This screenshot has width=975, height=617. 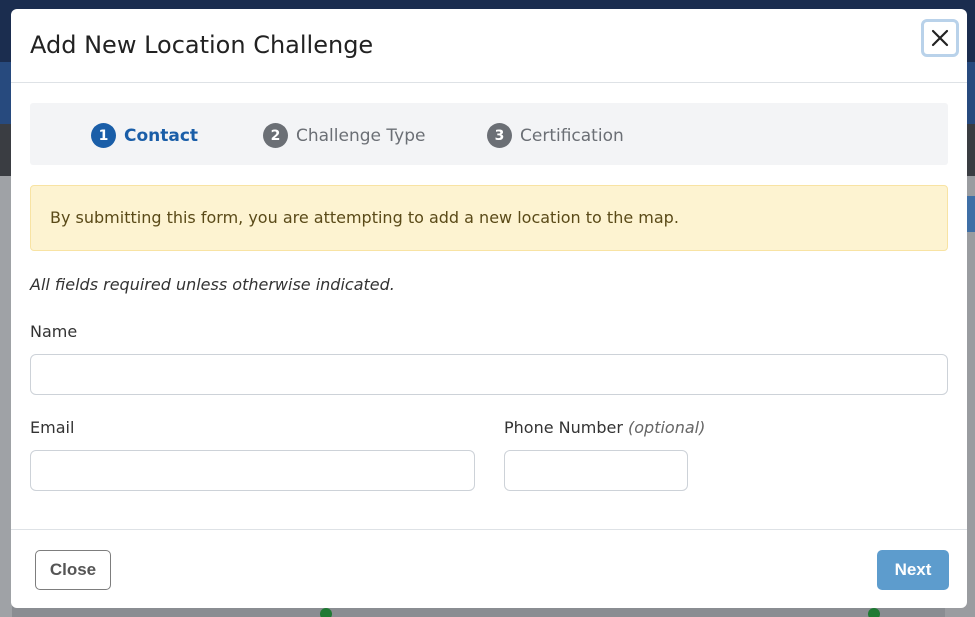 I want to click on step-number: 2, so click(x=275, y=135).